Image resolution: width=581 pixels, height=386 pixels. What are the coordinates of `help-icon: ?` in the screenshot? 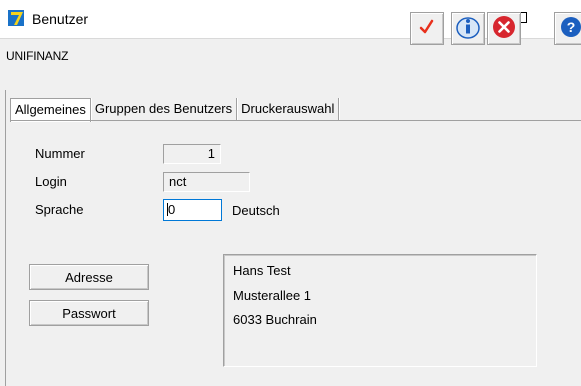 It's located at (570, 28).